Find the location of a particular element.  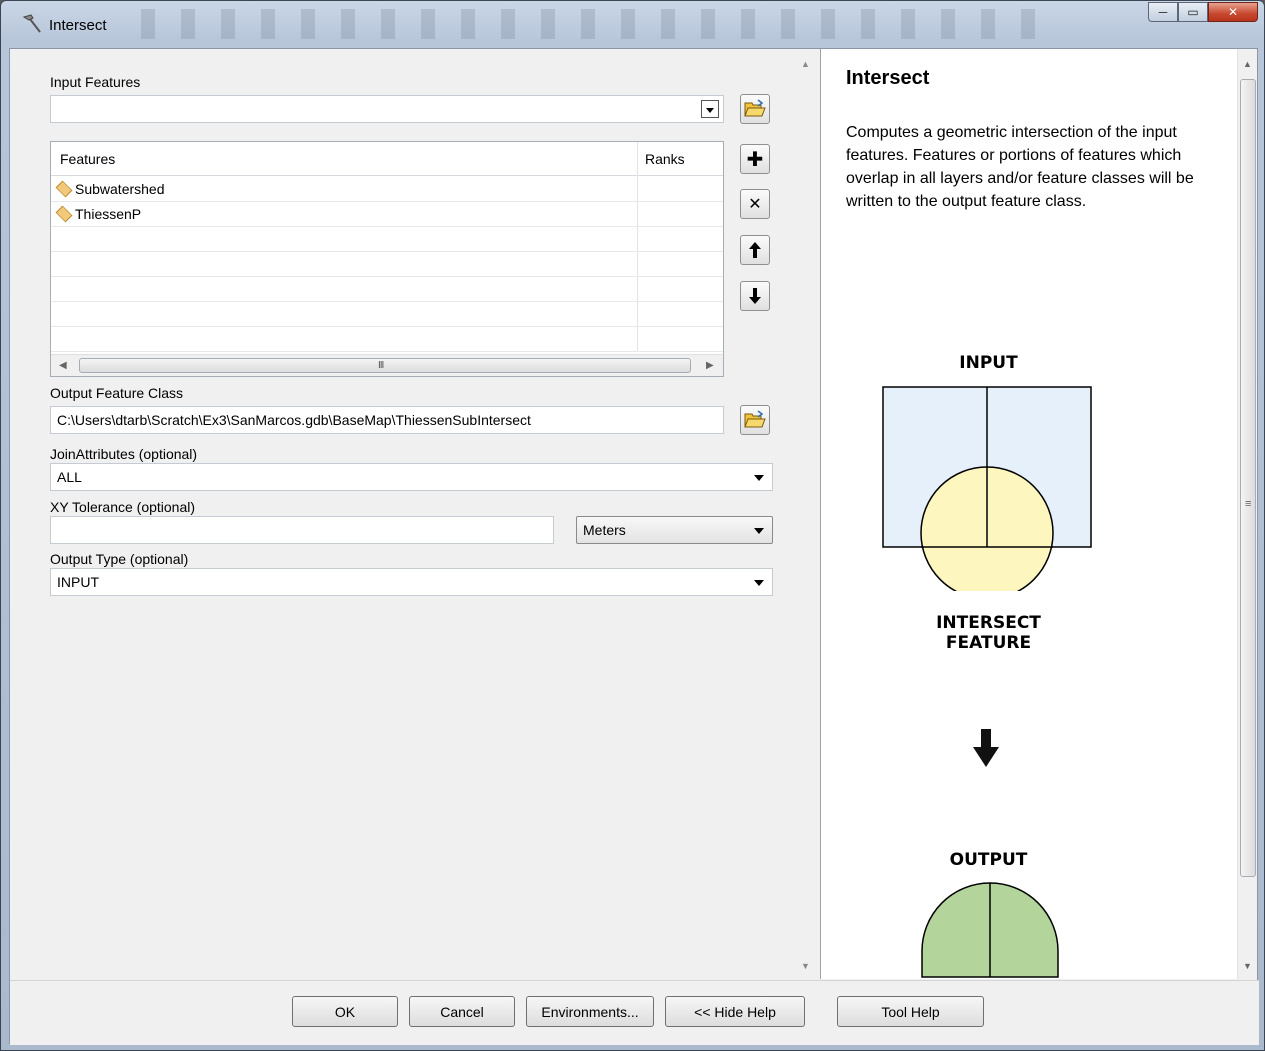

xy-units-select: Meters is located at coordinates (674, 530).